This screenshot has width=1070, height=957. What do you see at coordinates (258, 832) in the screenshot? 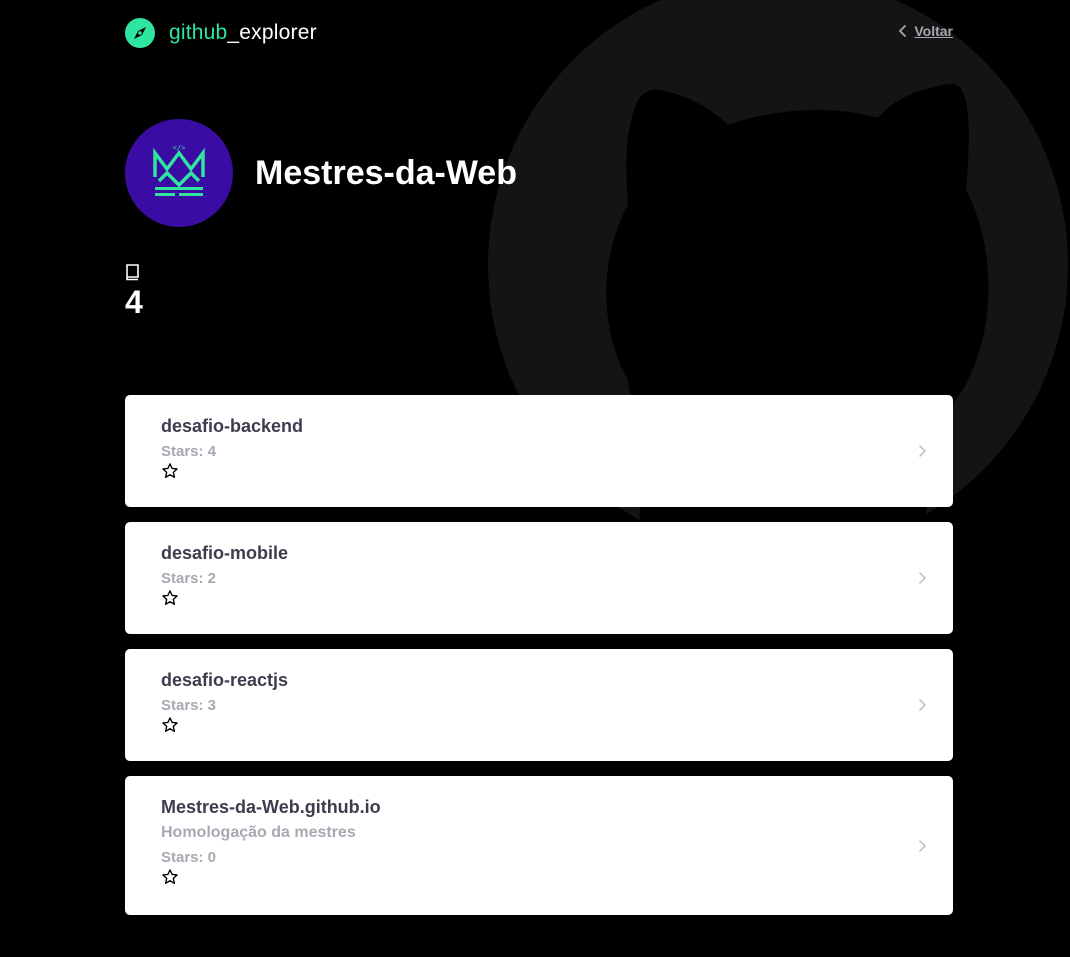
I see `repo-description: Homologação da mestres` at bounding box center [258, 832].